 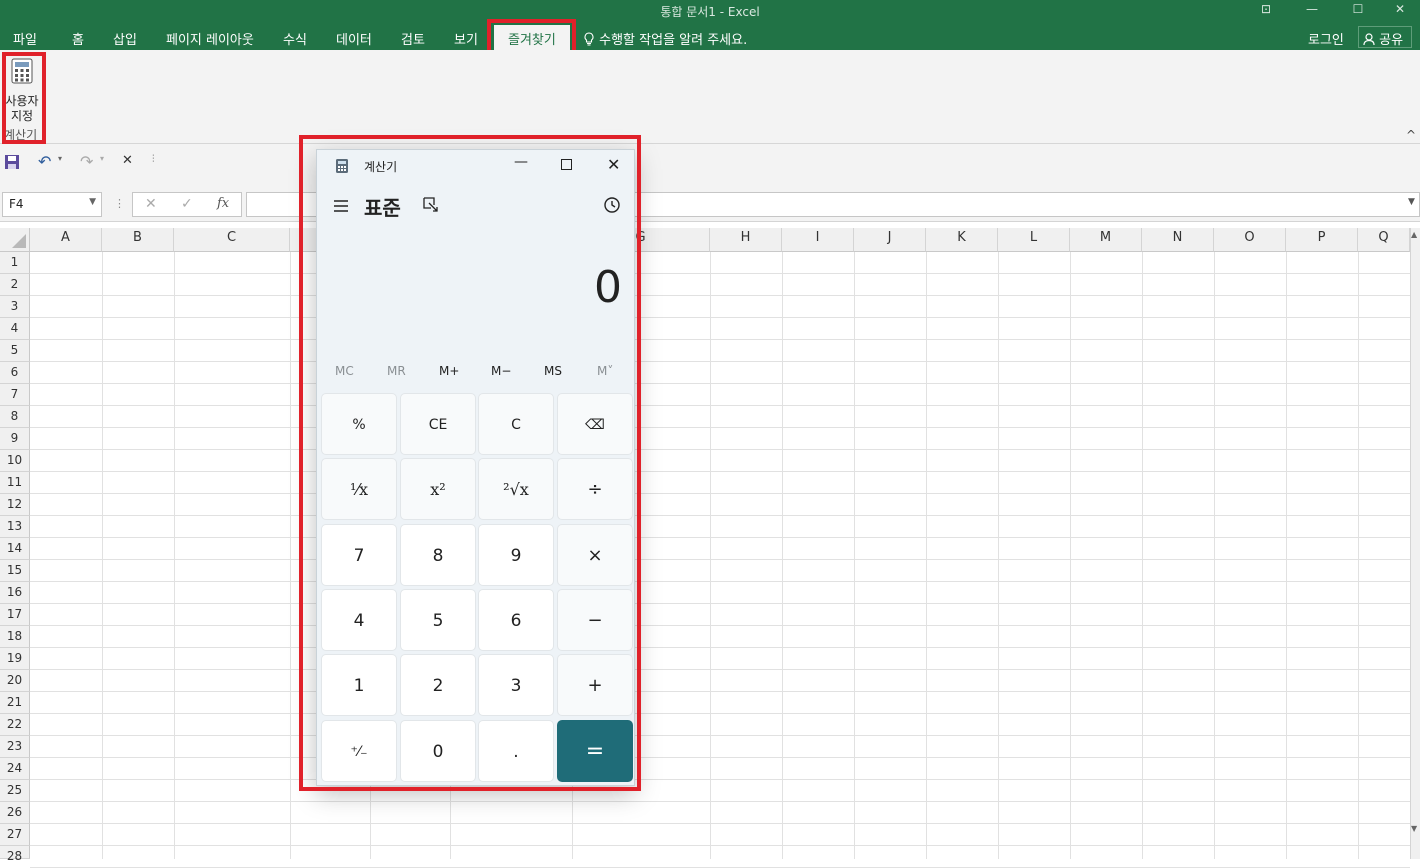 What do you see at coordinates (890, 240) in the screenshot?
I see `column-header: J` at bounding box center [890, 240].